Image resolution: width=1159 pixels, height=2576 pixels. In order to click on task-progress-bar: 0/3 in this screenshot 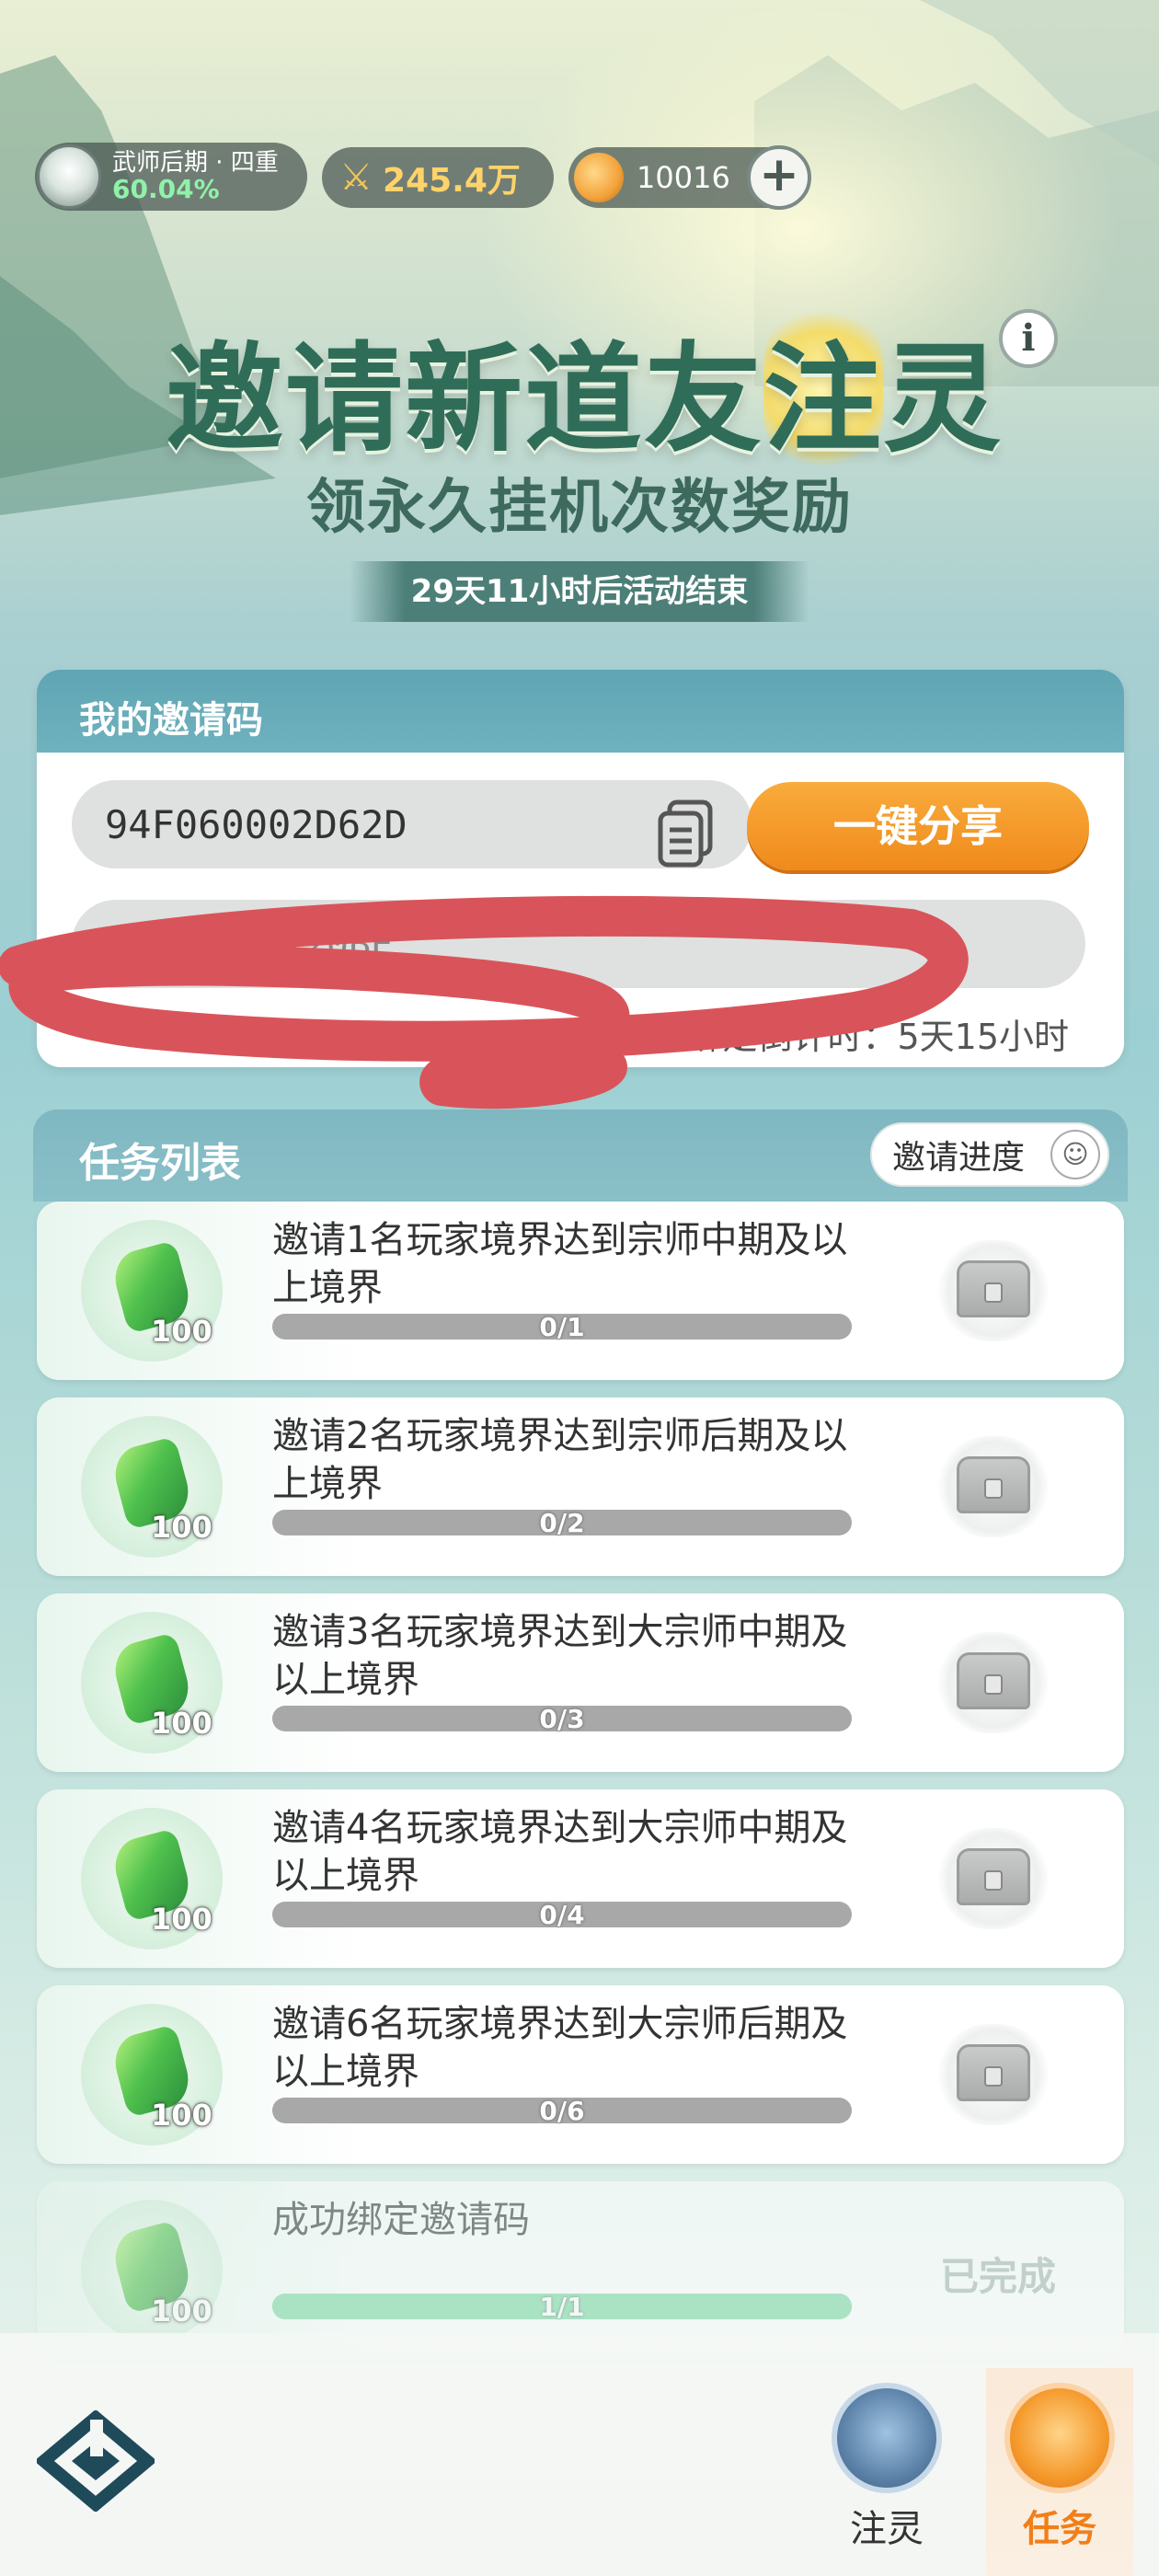, I will do `click(562, 1719)`.